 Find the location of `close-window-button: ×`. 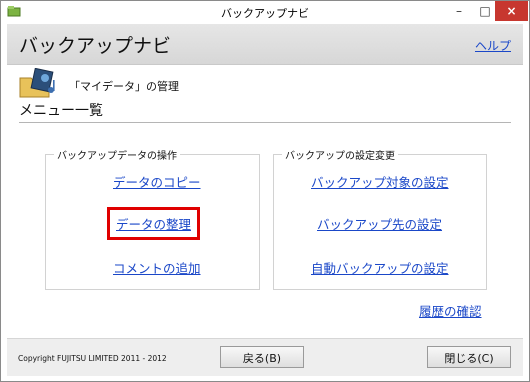

close-window-button: × is located at coordinates (511, 11).